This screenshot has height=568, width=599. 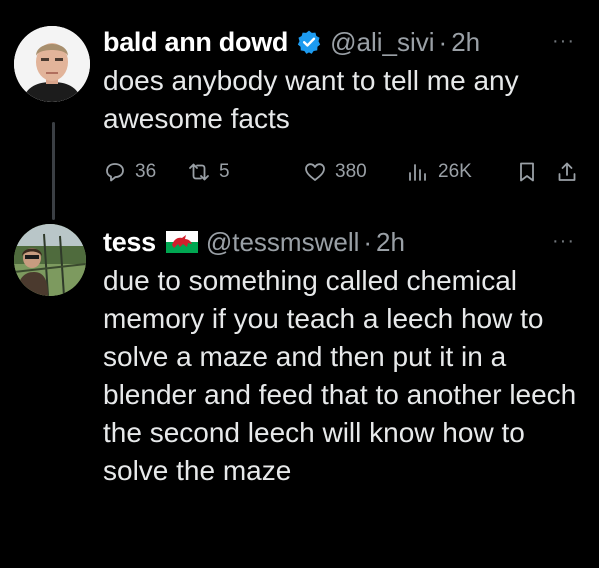 I want to click on retweet-button: 5, so click(x=208, y=172).